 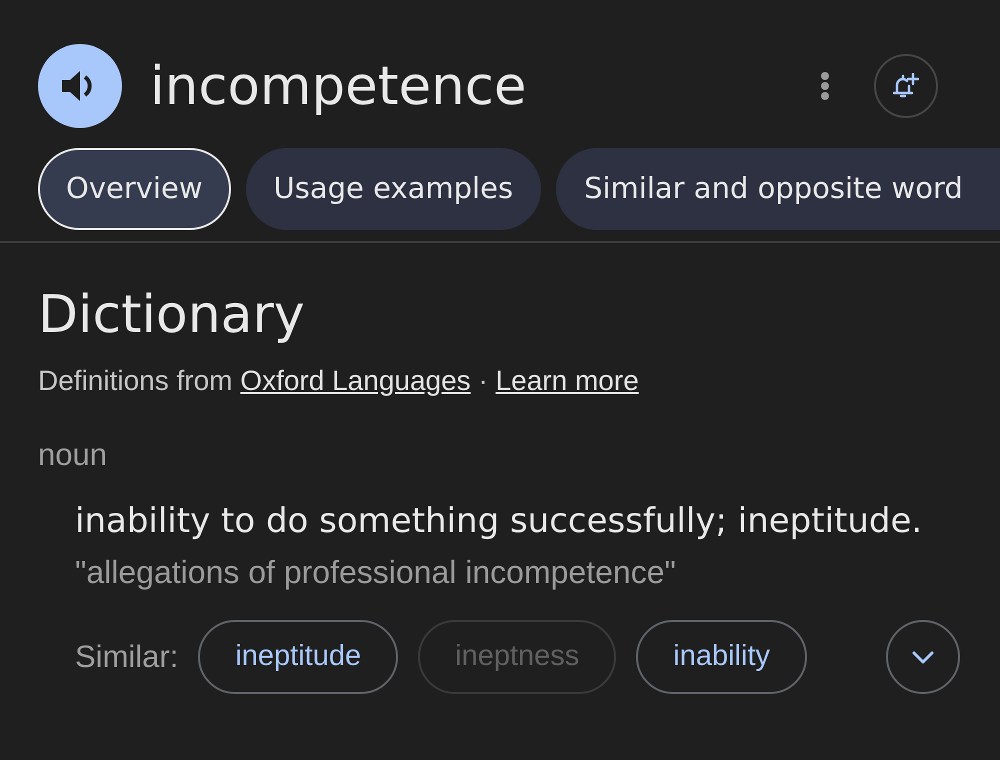 What do you see at coordinates (355, 380) in the screenshot?
I see `source-link: Oxford Languages` at bounding box center [355, 380].